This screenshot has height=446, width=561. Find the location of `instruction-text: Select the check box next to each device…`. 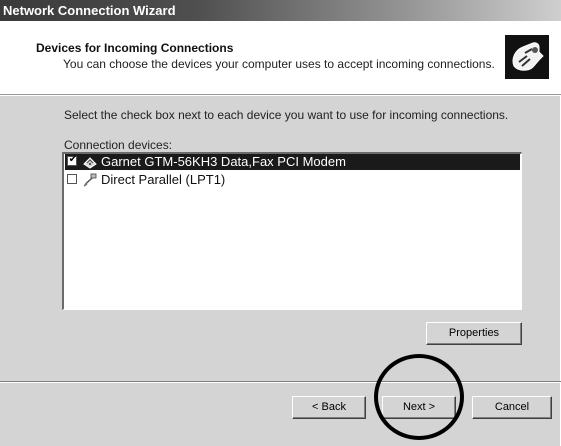

instruction-text: Select the check box next to each device… is located at coordinates (286, 115).